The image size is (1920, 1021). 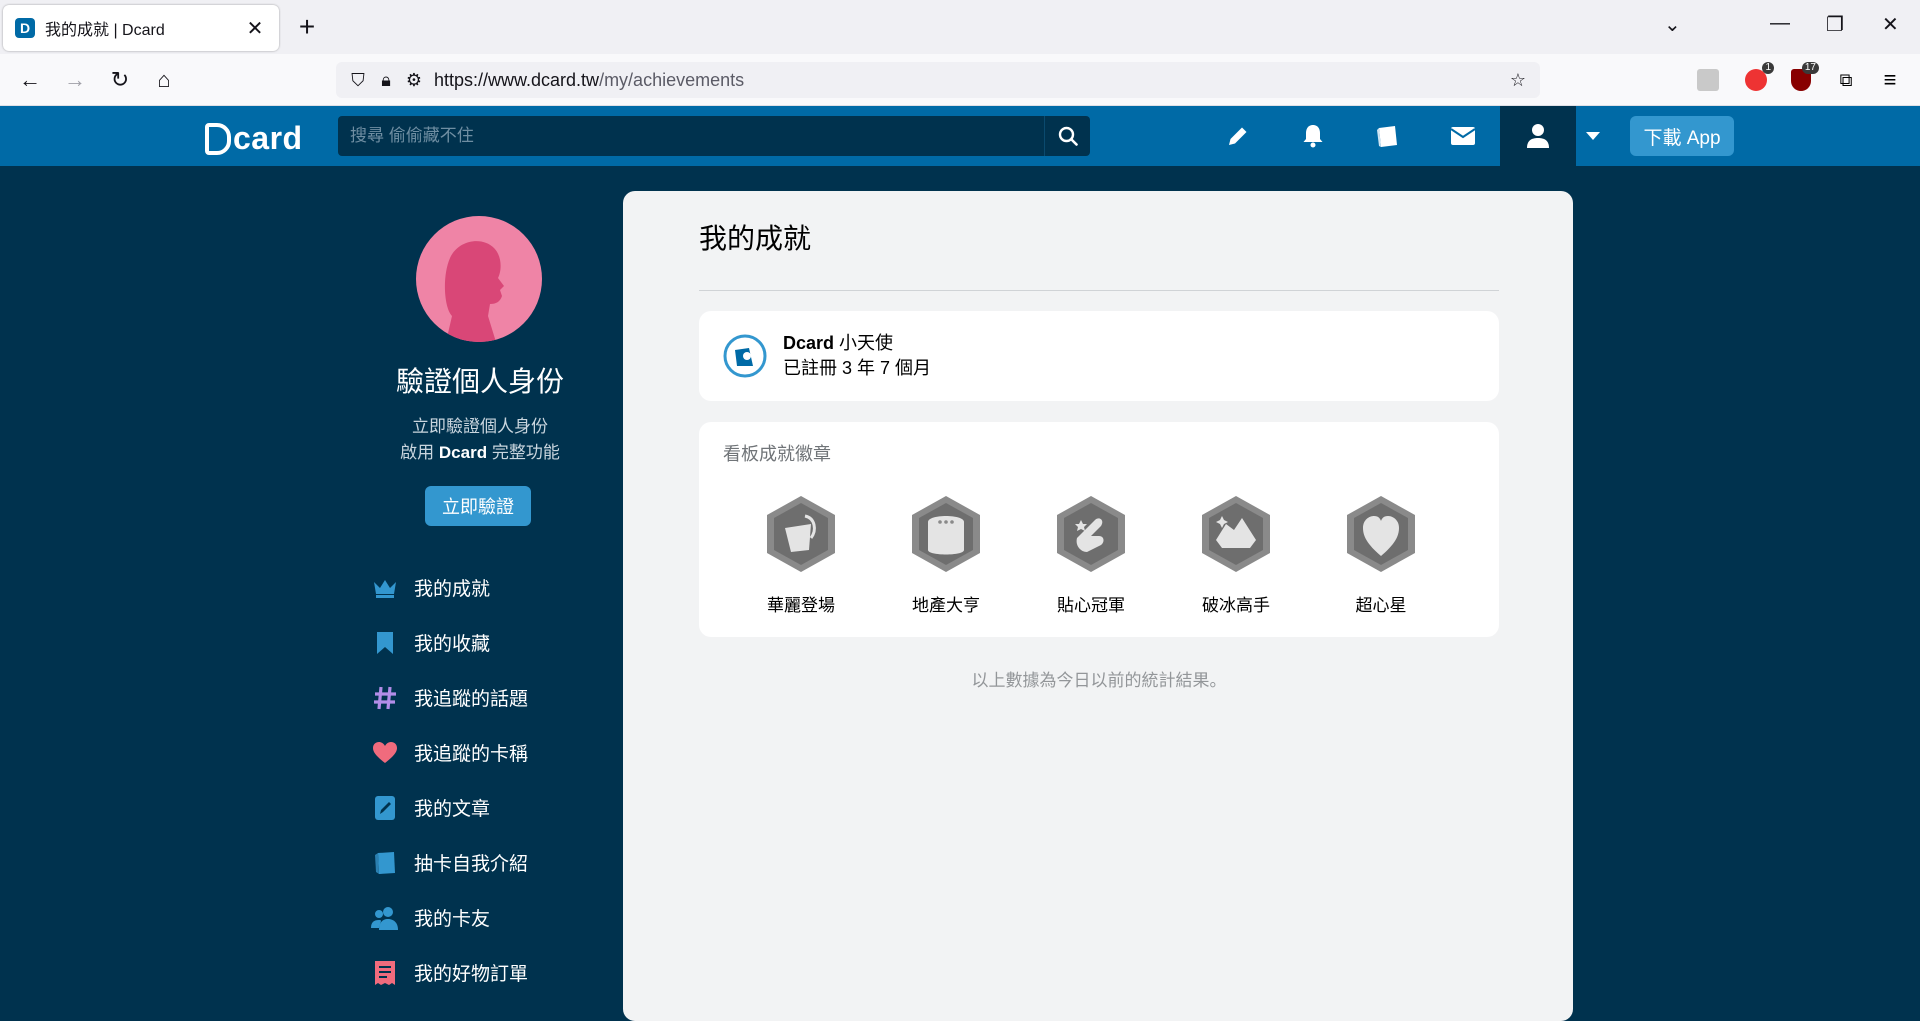 What do you see at coordinates (1890, 24) in the screenshot?
I see `window-close-icon: ✕` at bounding box center [1890, 24].